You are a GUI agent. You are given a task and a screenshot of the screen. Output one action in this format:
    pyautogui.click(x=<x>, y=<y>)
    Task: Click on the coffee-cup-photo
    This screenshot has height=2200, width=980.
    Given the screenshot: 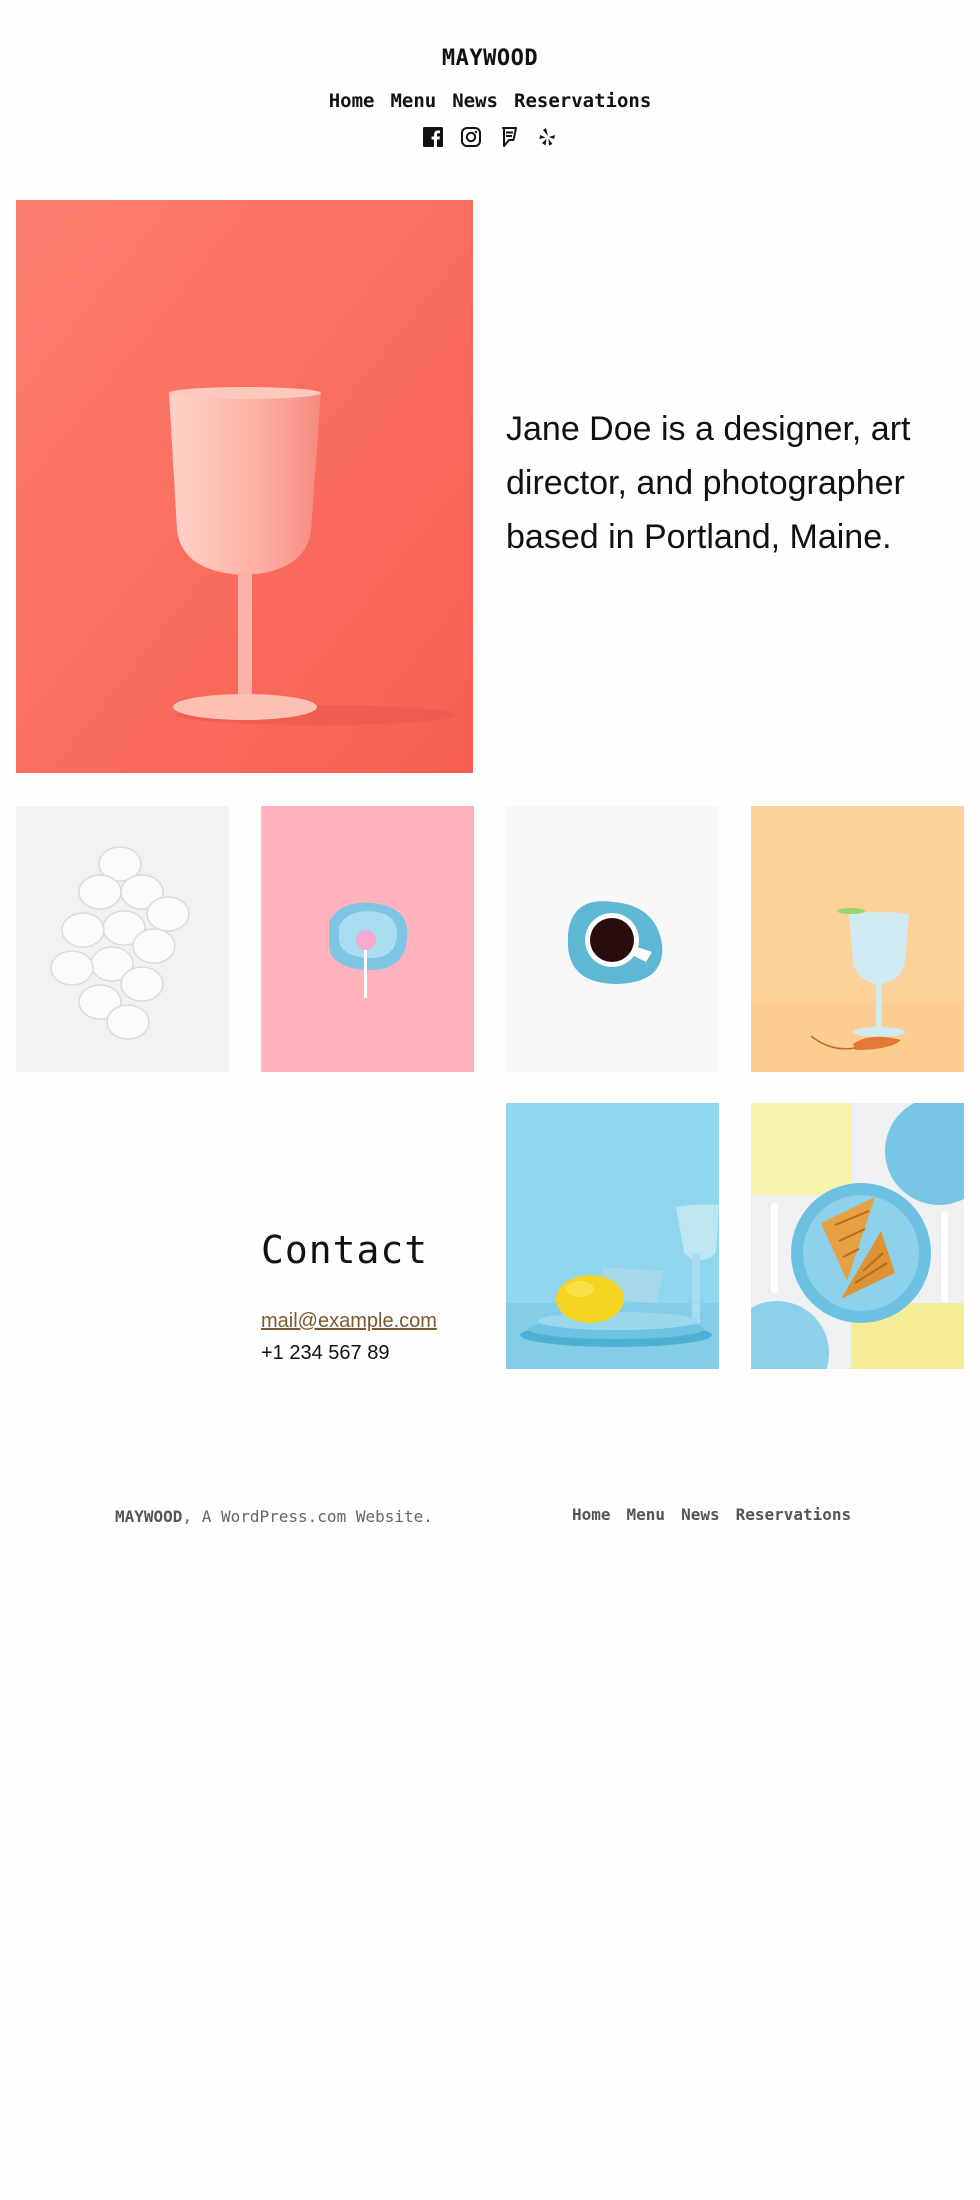 What is the action you would take?
    pyautogui.click(x=612, y=939)
    